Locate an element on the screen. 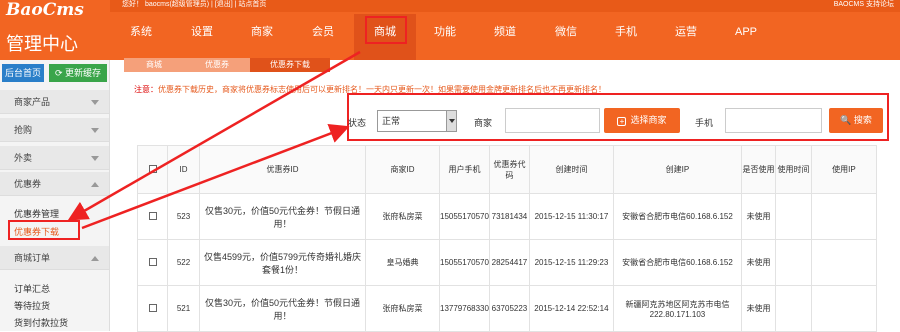 Image resolution: width=900 pixels, height=332 pixels. sidebar-group-flash-sale: 抢购 is located at coordinates (54, 130).